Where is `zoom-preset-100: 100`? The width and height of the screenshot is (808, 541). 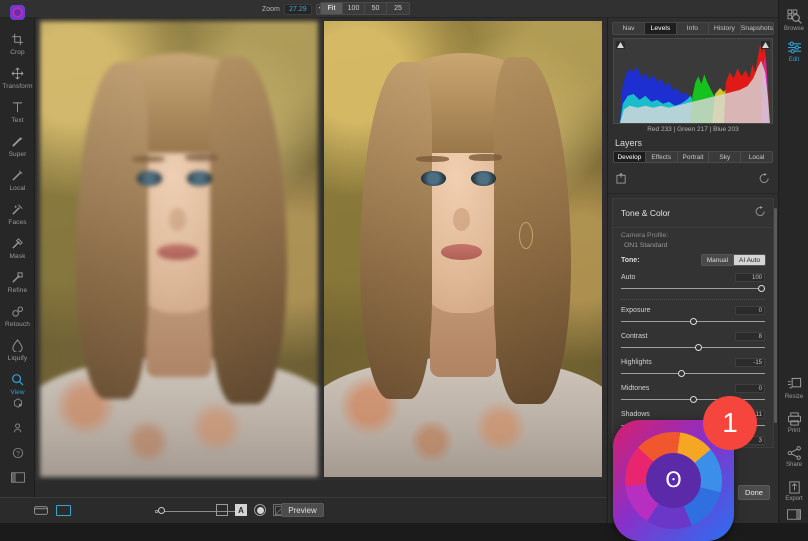
zoom-preset-100: 100 is located at coordinates (354, 8).